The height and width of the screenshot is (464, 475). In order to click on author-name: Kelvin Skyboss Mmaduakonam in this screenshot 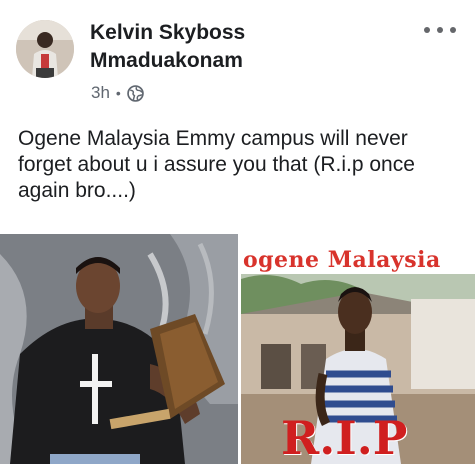, I will do `click(240, 47)`.